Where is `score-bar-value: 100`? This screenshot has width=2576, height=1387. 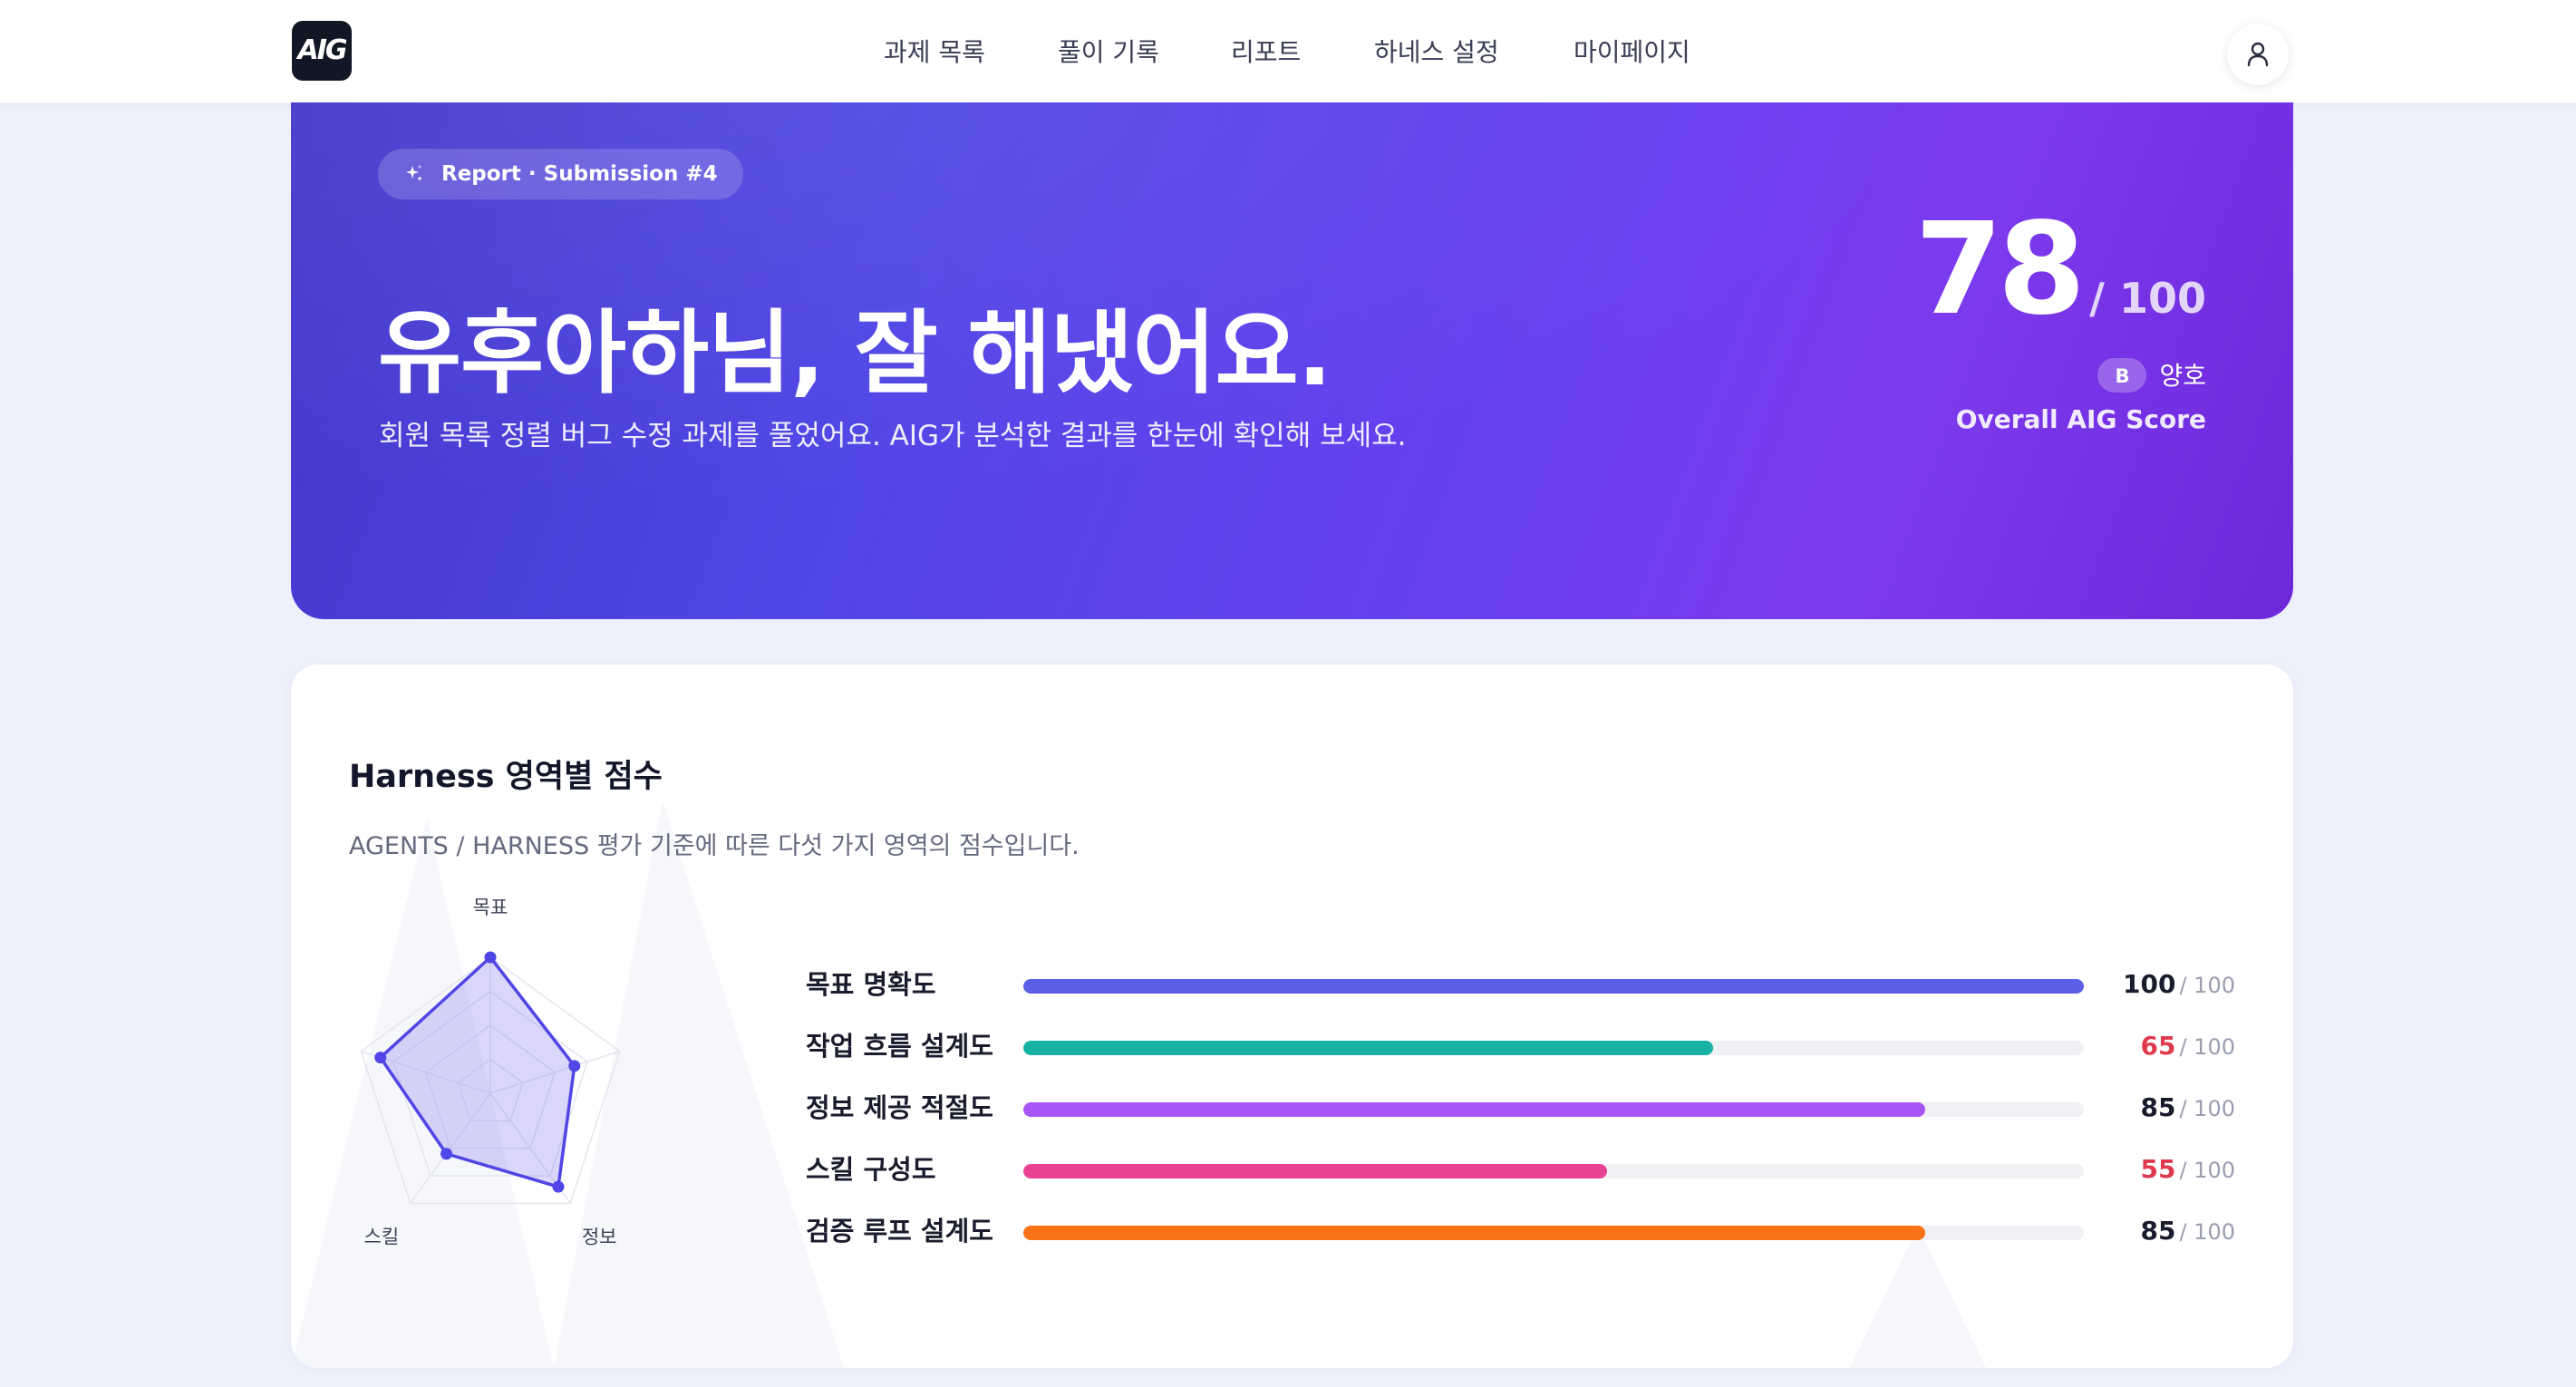
score-bar-value: 100 is located at coordinates (2149, 984).